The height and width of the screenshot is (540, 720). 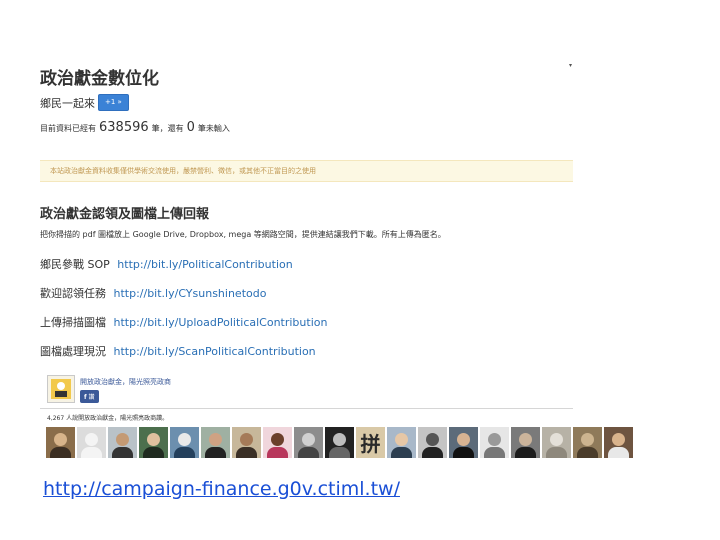 I want to click on link-label: 鄉民參戰 SOP, so click(x=75, y=264).